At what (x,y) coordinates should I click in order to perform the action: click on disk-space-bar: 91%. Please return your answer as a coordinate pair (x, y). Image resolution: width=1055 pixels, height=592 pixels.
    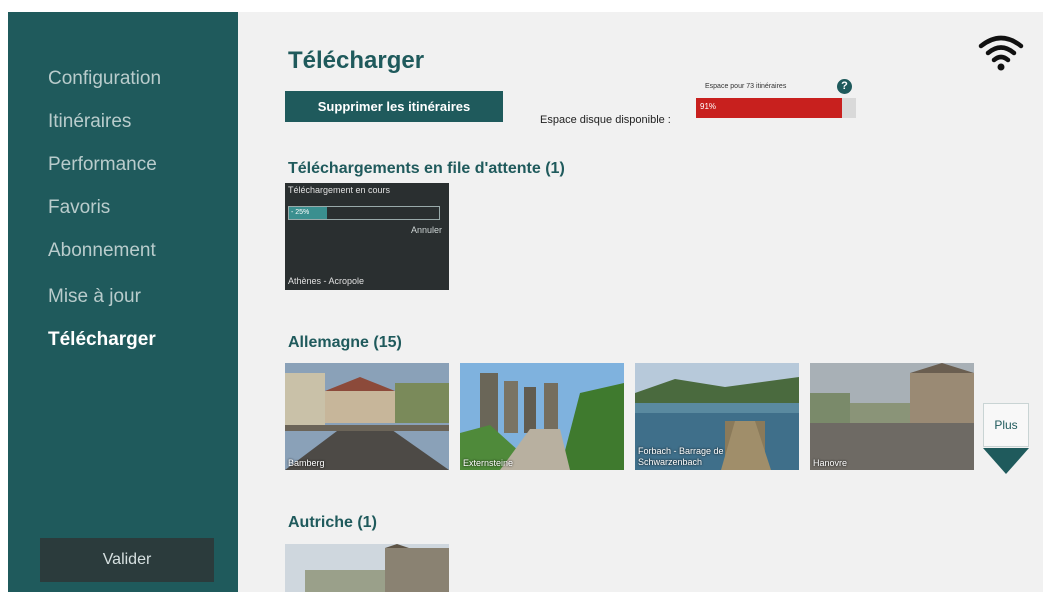
    Looking at the image, I should click on (776, 108).